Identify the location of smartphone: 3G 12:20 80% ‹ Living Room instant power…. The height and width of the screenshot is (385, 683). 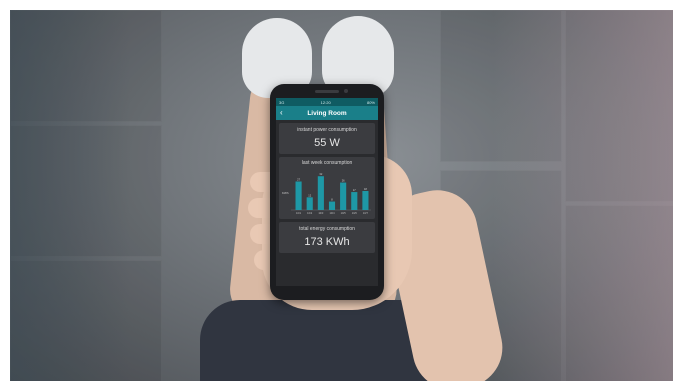
(327, 192).